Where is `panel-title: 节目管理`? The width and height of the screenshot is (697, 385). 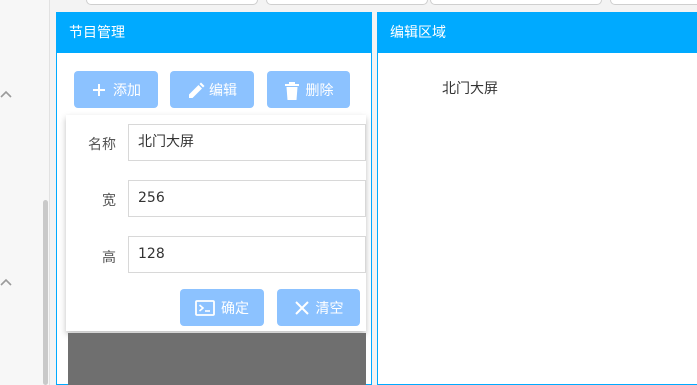 panel-title: 节目管理 is located at coordinates (214, 33).